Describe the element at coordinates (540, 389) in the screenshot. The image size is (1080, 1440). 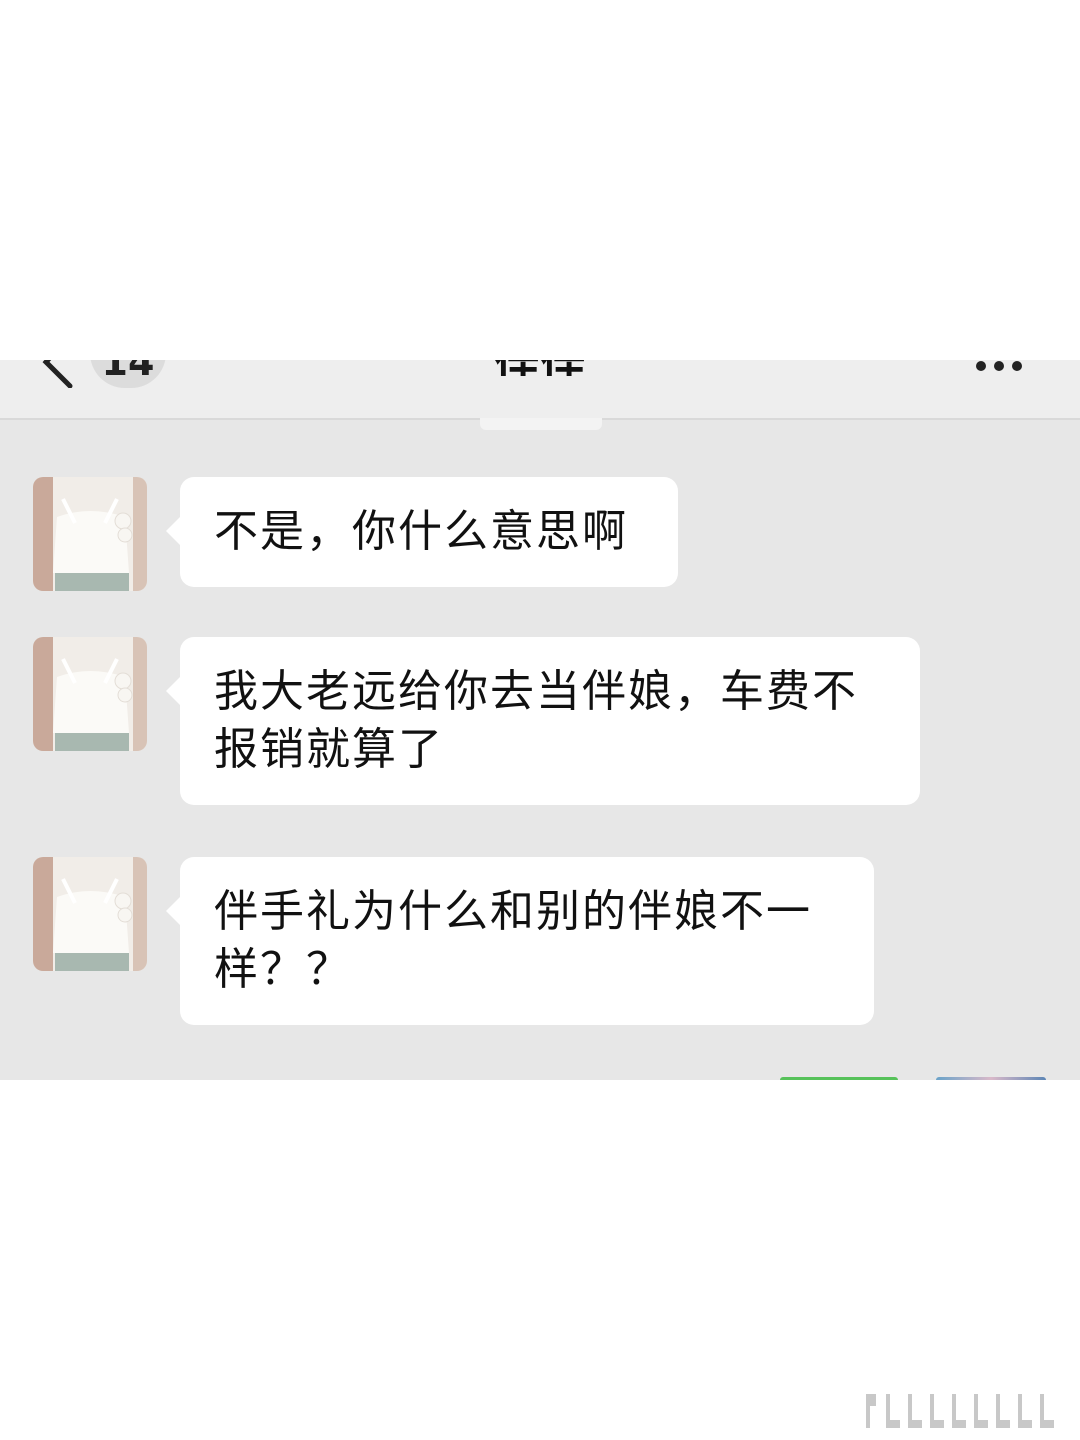
I see `chat-header: 14 佳佳` at that location.